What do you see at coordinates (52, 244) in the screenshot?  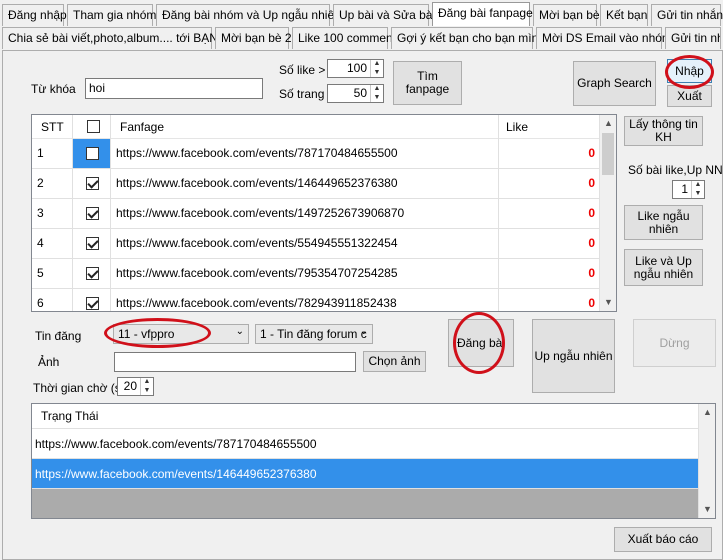 I see `cell-stt: 4` at bounding box center [52, 244].